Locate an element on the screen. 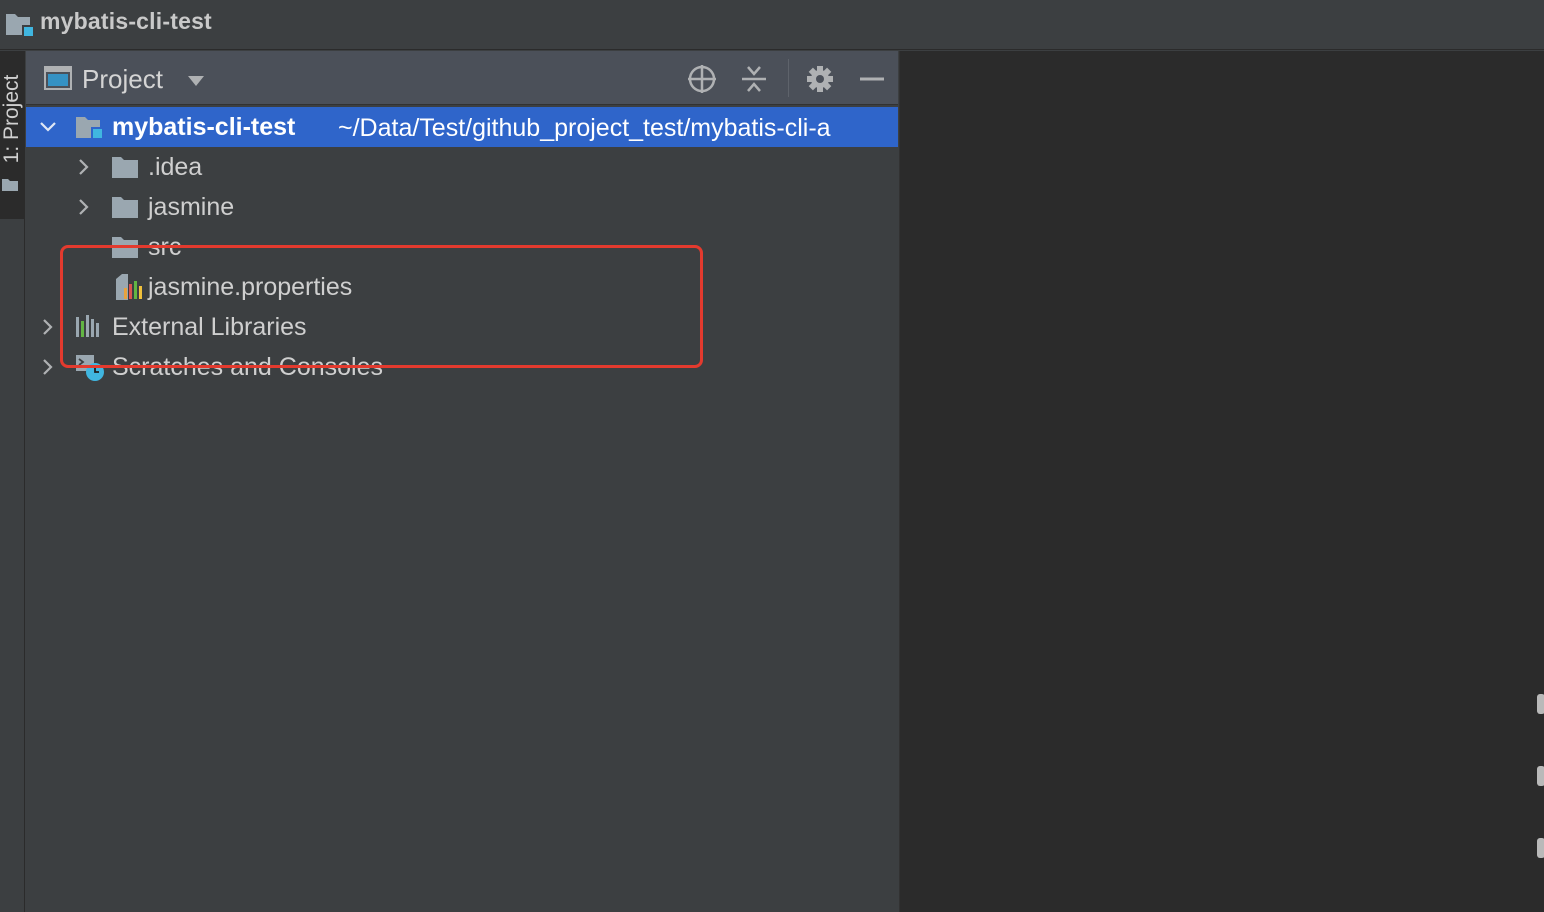  tree-item-label: .idea is located at coordinates (175, 167).